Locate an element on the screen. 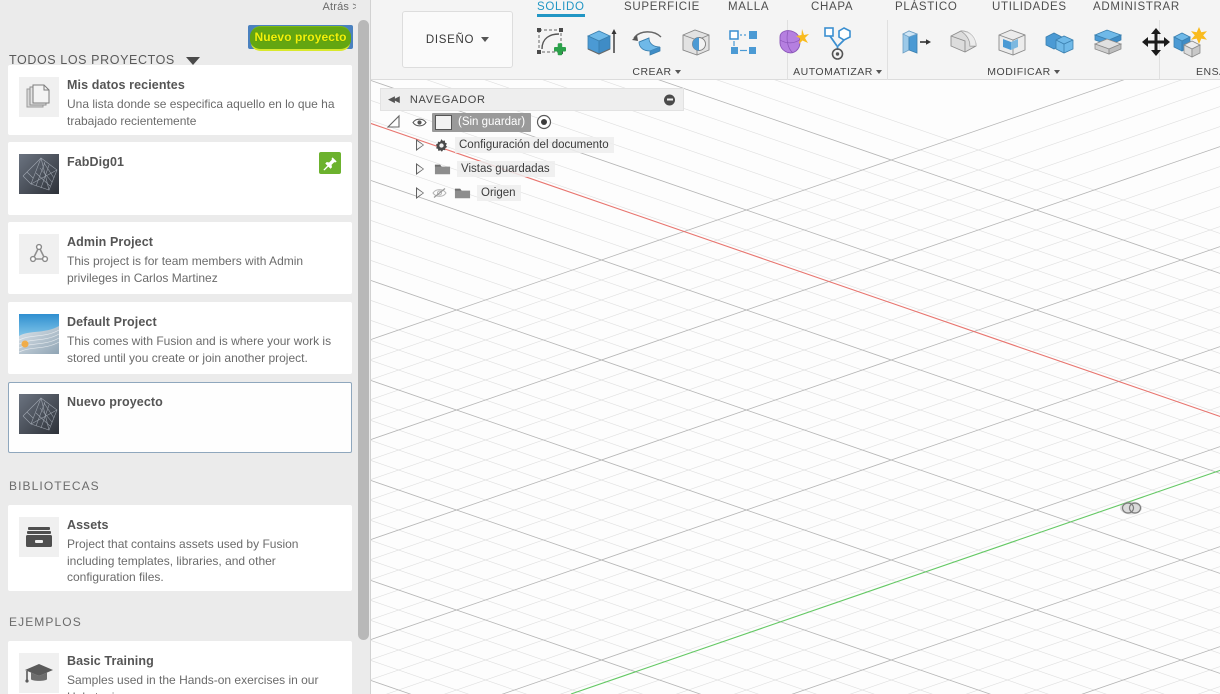 The height and width of the screenshot is (694, 1220). create-sketch-glyph is located at coordinates (551, 42).